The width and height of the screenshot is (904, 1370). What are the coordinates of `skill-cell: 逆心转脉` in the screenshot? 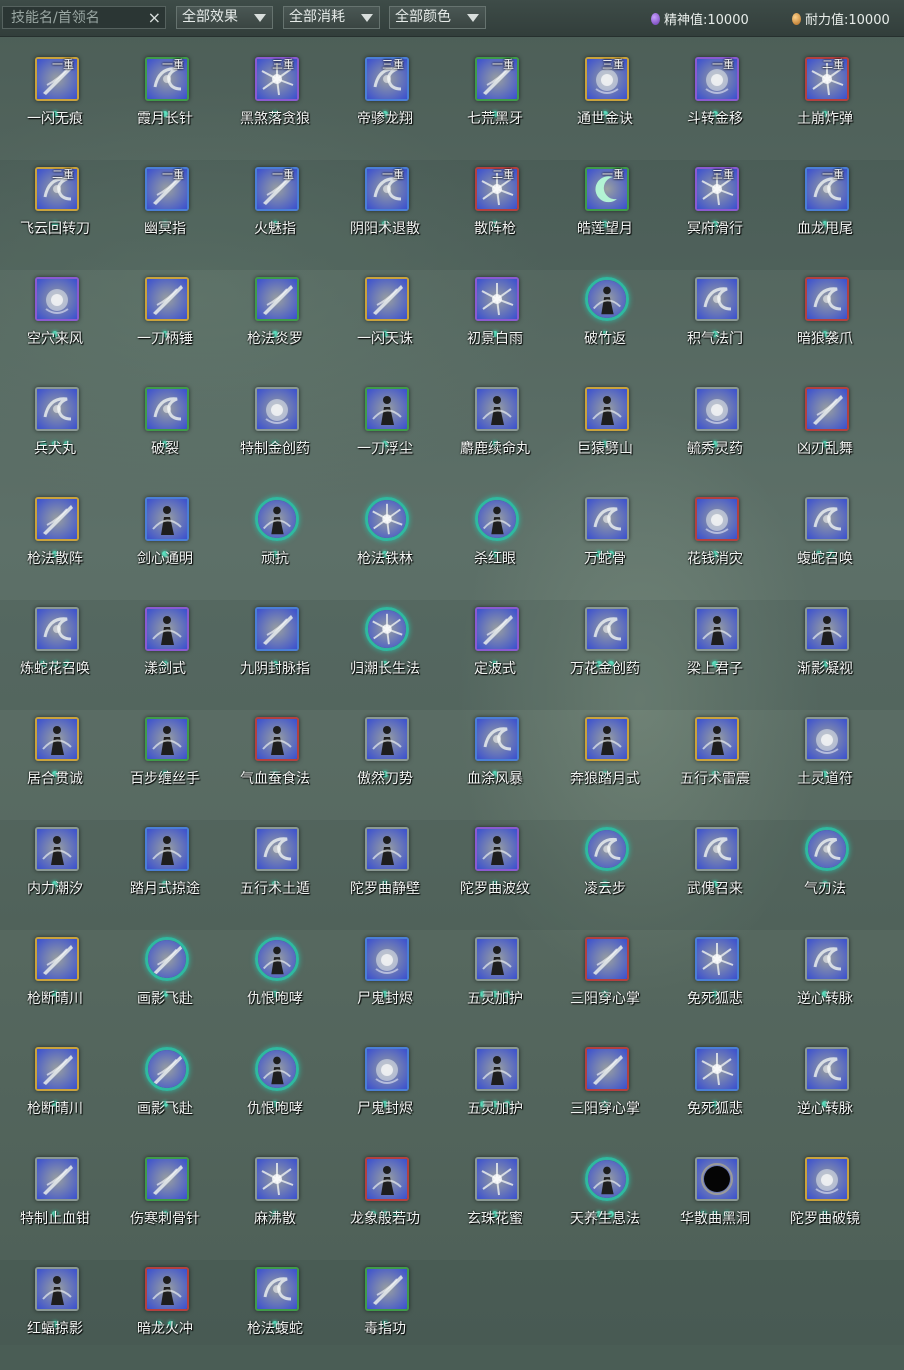 It's located at (825, 1095).